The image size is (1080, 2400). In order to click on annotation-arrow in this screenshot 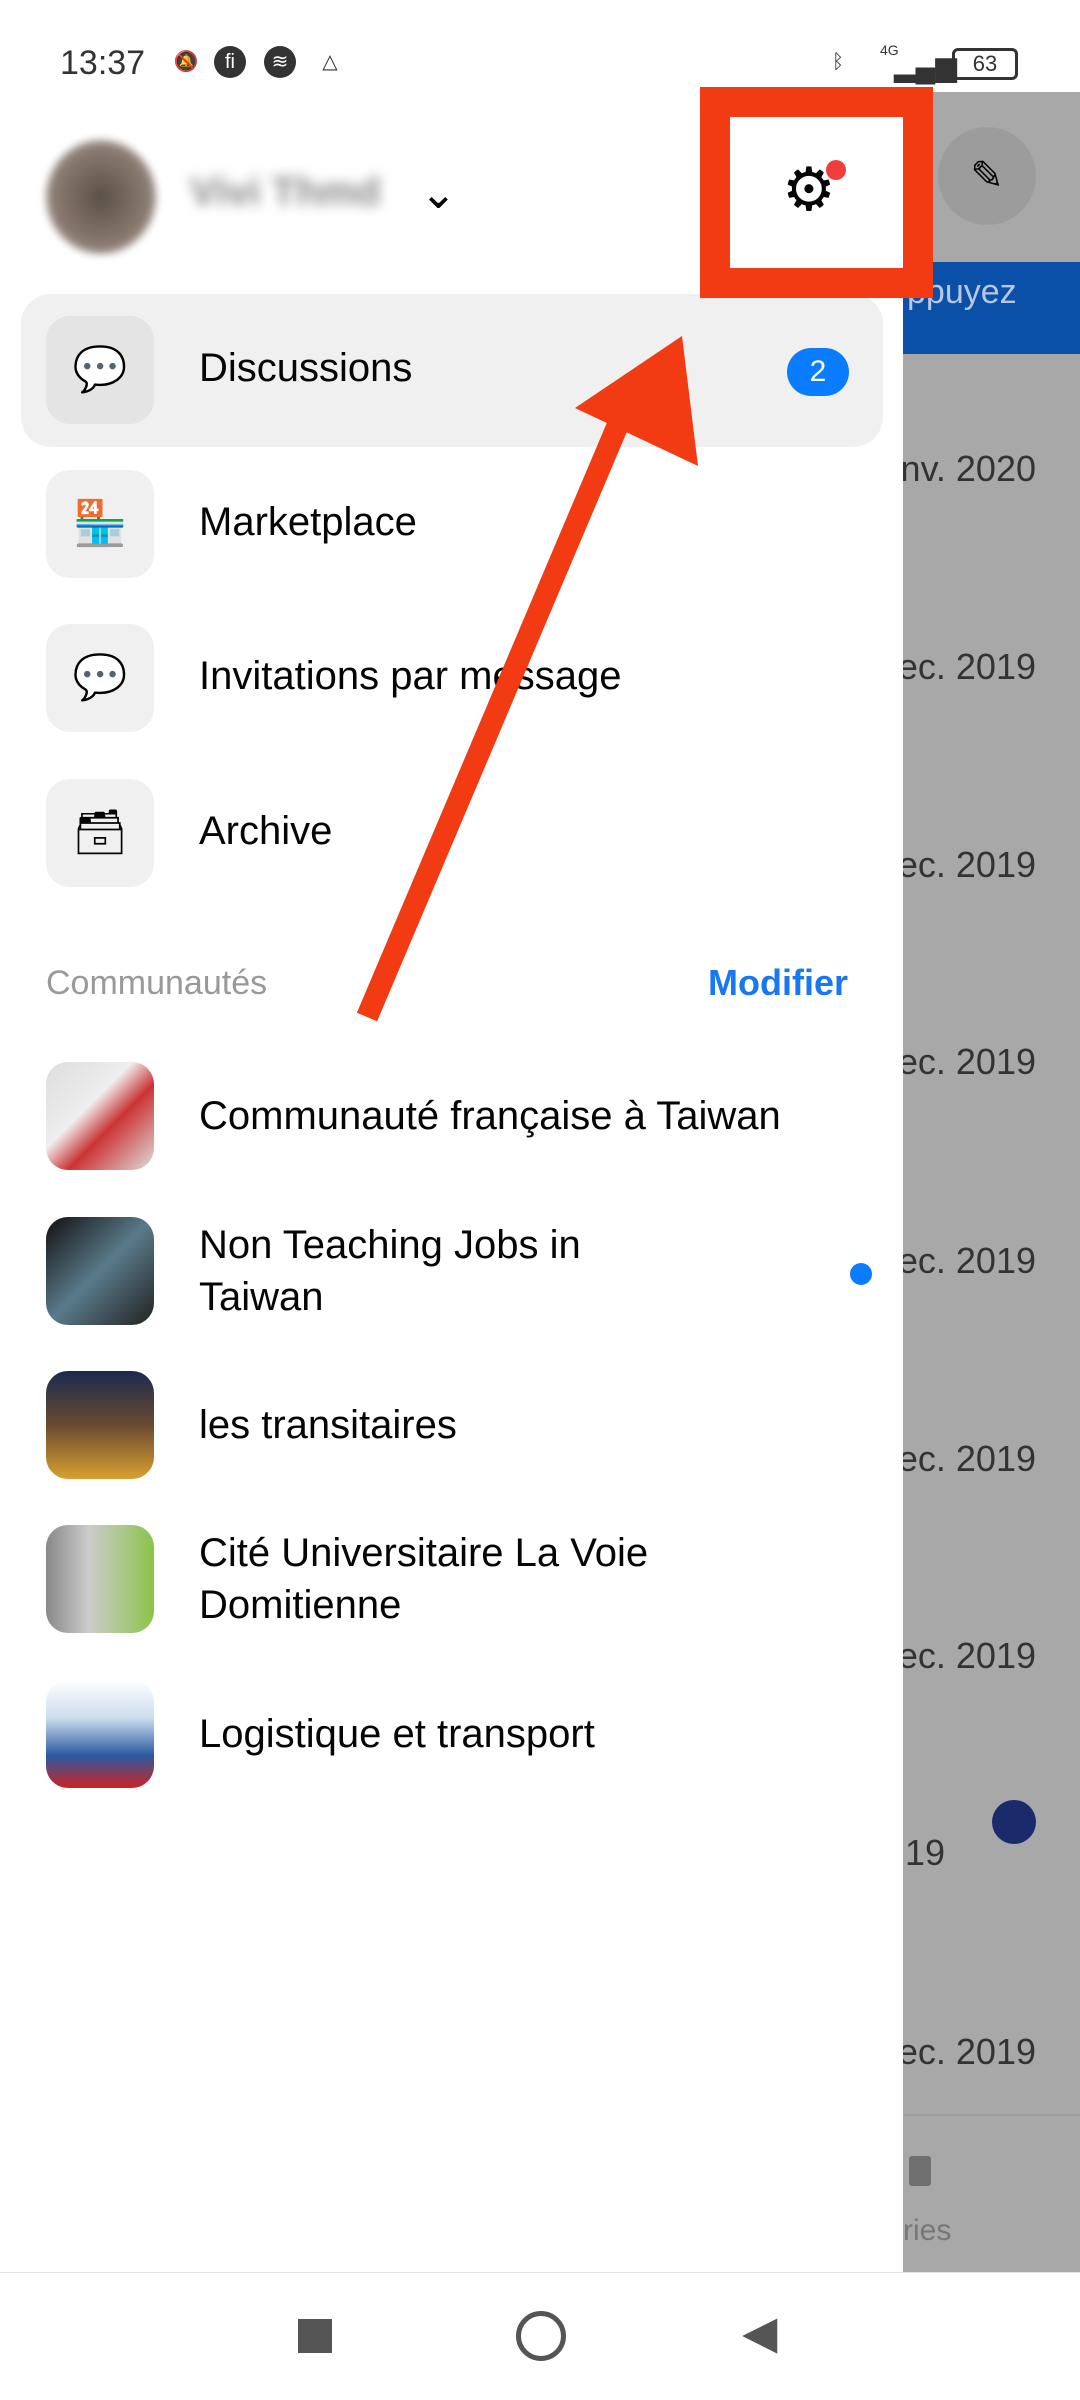, I will do `click(527, 679)`.